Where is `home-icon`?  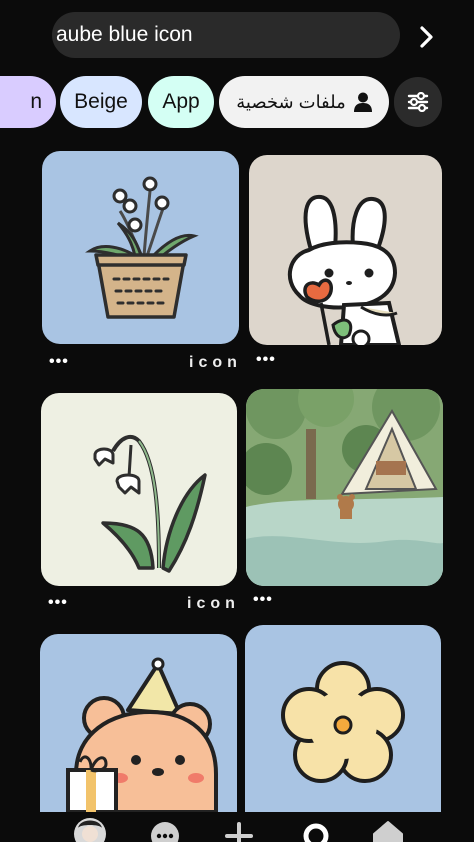 home-icon is located at coordinates (388, 831).